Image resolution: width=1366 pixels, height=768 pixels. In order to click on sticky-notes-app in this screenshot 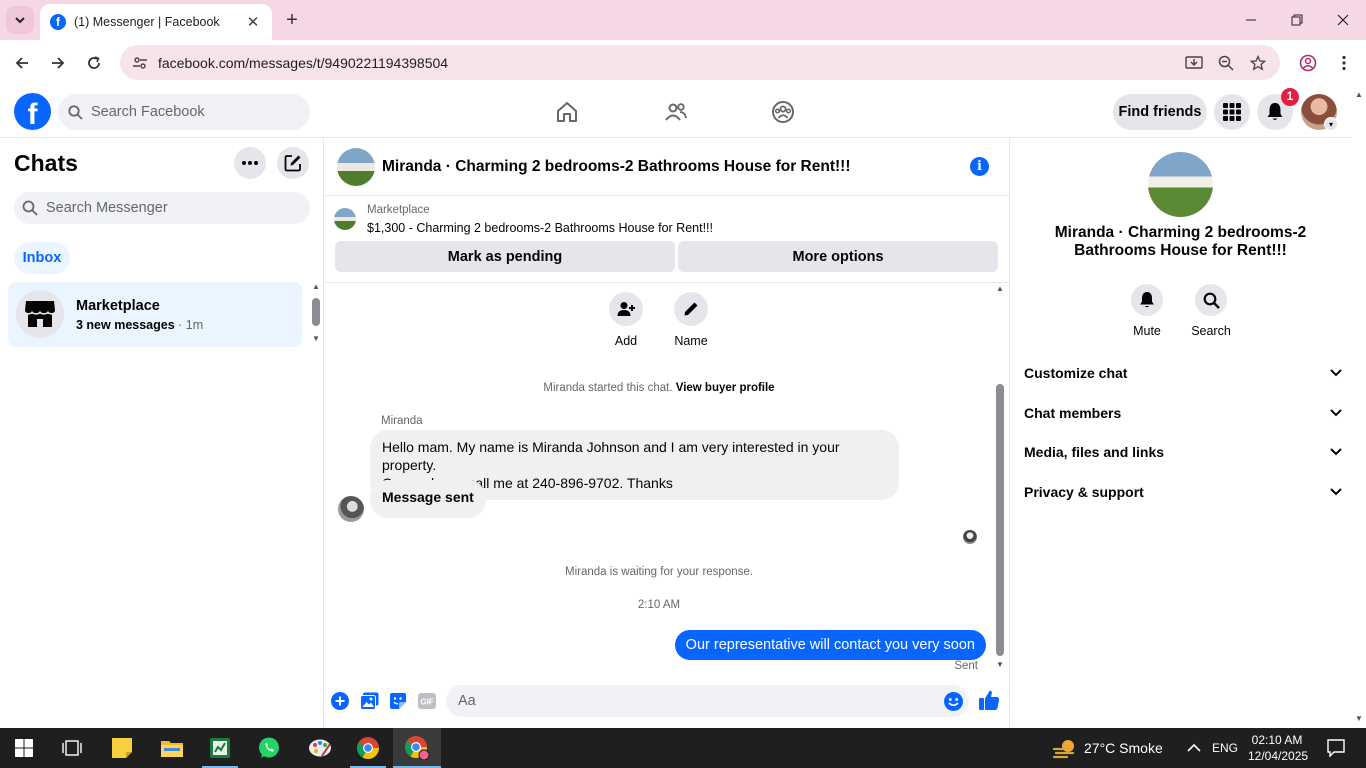, I will do `click(122, 748)`.